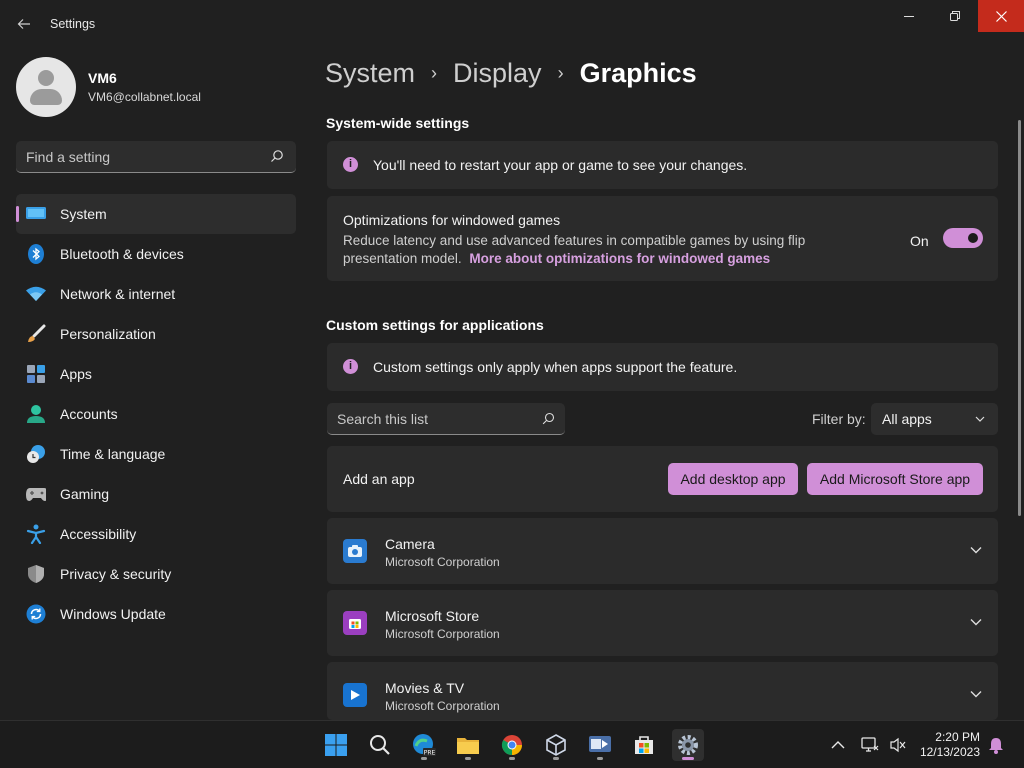 The width and height of the screenshot is (1024, 768). I want to click on filter-dropdown: All apps, so click(934, 419).